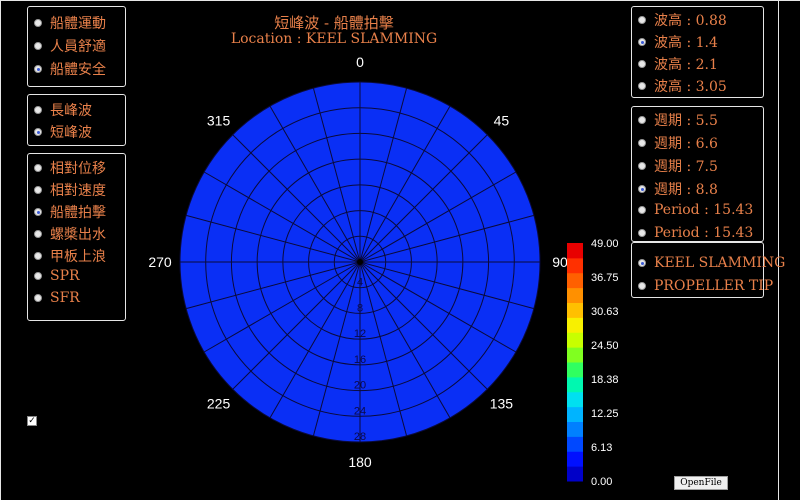 Image resolution: width=800 pixels, height=500 pixels. What do you see at coordinates (605, 346) in the screenshot?
I see `colorbar-tick-label: 24.50` at bounding box center [605, 346].